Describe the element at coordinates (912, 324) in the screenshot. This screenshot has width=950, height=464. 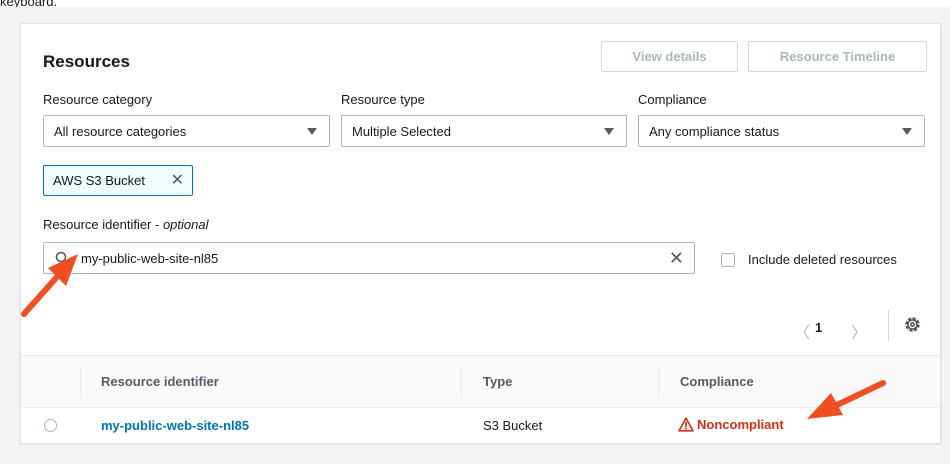
I see `gear-icon` at that location.